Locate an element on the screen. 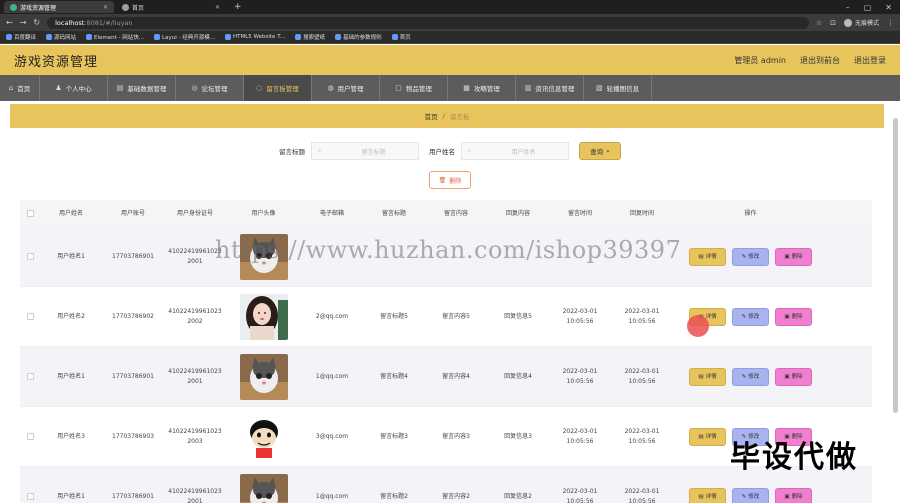  vue-favicon-icon is located at coordinates (13, 7).